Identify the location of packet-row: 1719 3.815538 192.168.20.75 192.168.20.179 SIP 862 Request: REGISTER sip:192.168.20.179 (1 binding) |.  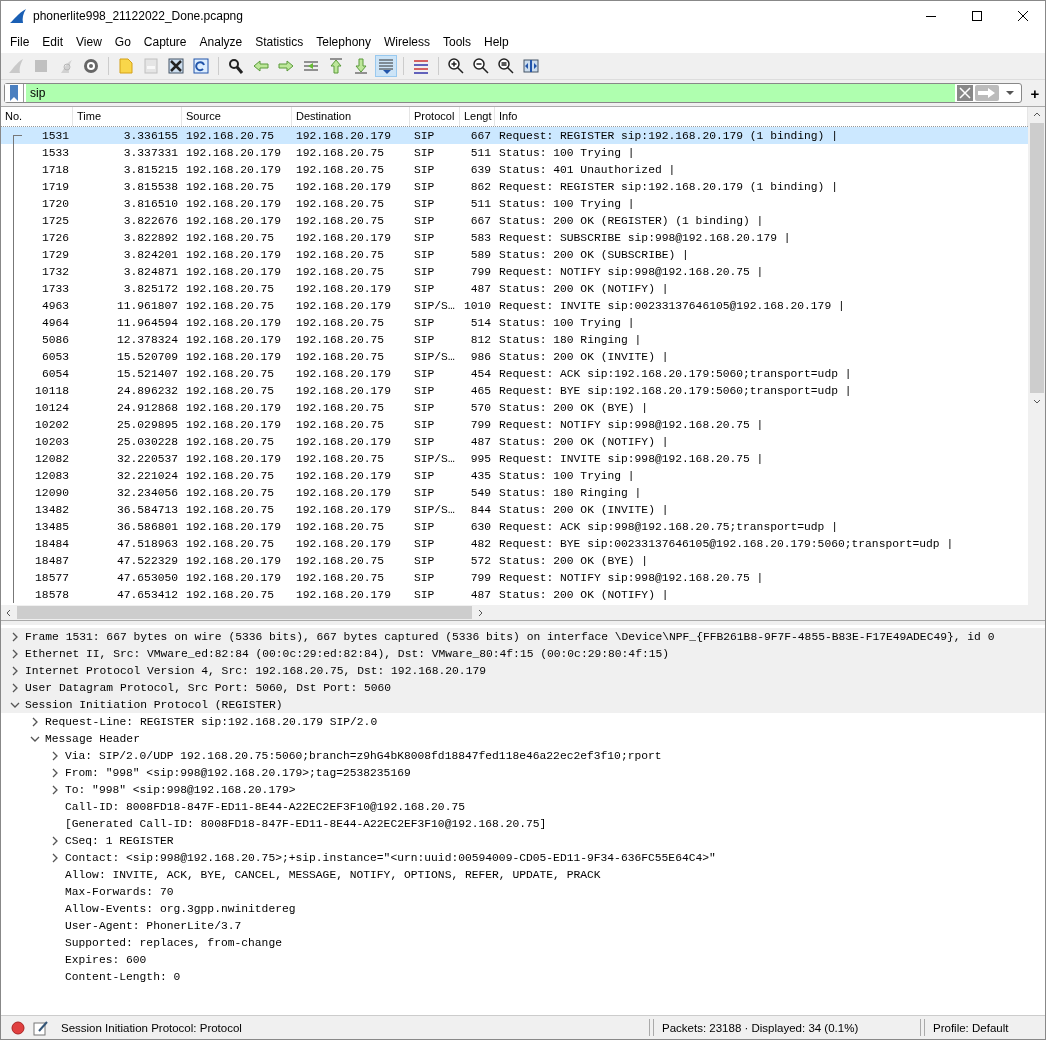
(514, 186).